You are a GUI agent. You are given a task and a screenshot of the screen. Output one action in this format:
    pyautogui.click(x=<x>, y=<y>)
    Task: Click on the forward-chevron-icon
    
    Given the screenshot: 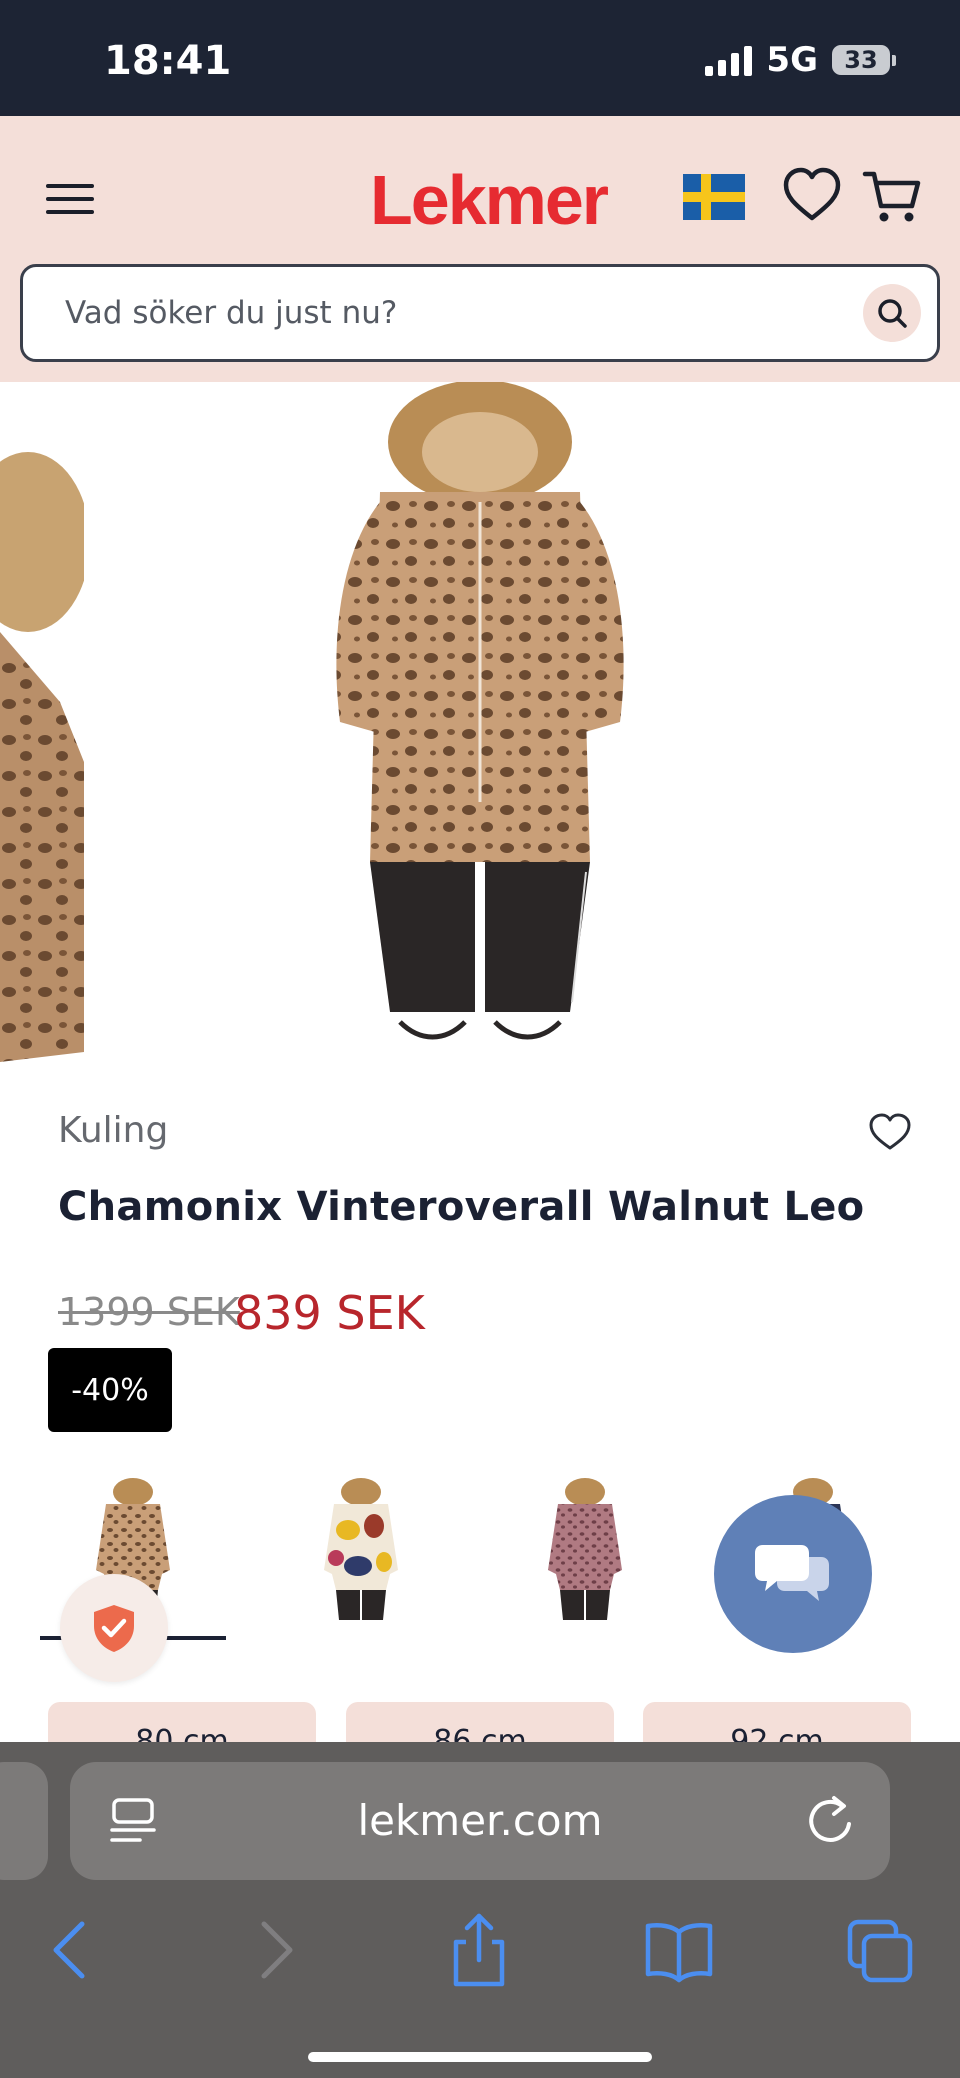 What is the action you would take?
    pyautogui.click(x=275, y=1950)
    